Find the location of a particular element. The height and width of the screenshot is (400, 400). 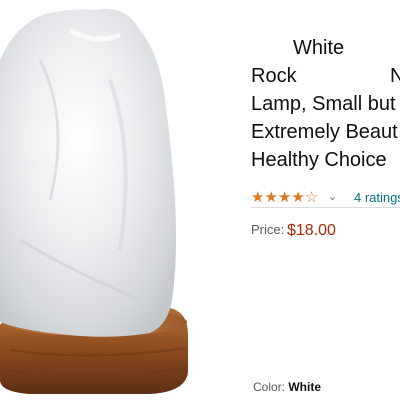

title-text-line-4: Extremely Beaut is located at coordinates (324, 132).